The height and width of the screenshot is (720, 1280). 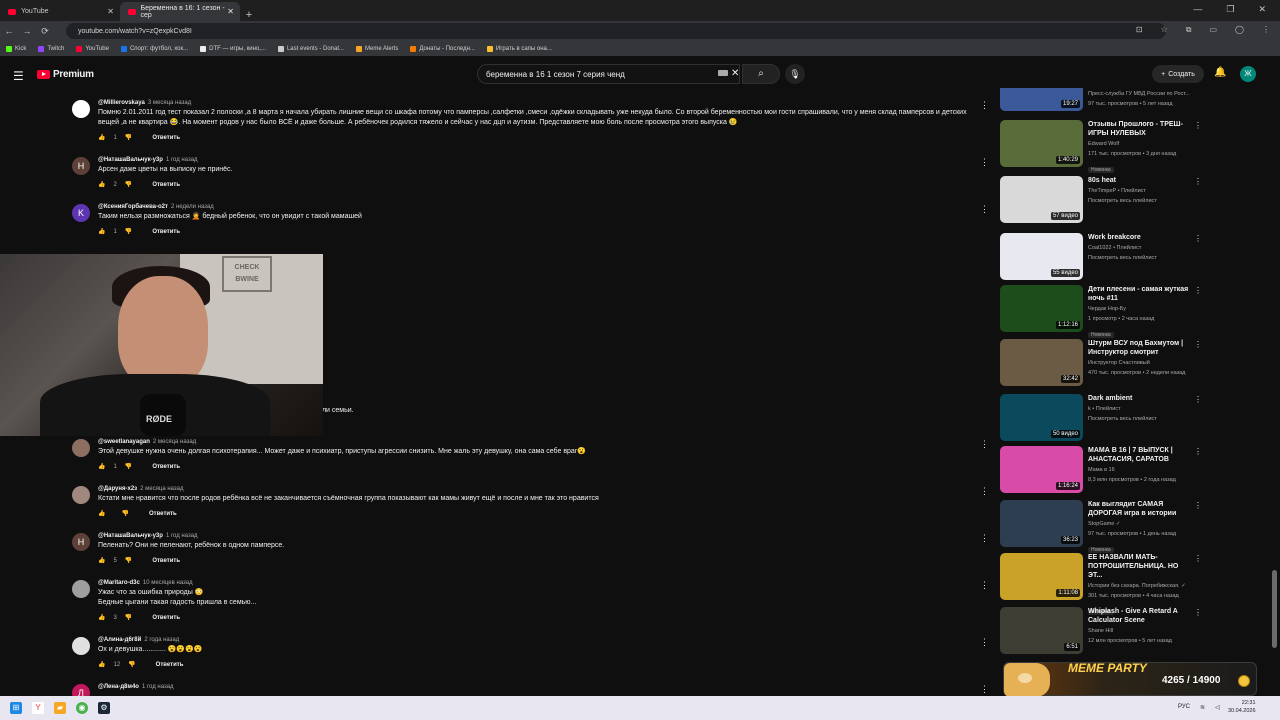 What do you see at coordinates (1041, 523) in the screenshot?
I see `video-thumbnail: 36:23` at bounding box center [1041, 523].